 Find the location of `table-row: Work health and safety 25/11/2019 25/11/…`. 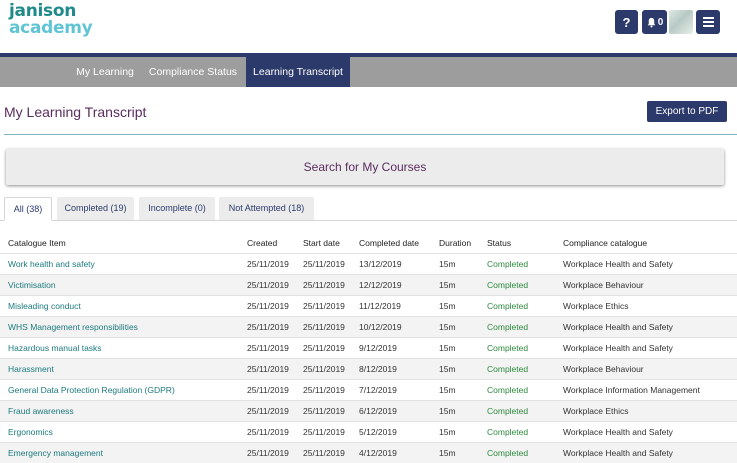

table-row: Work health and safety 25/11/2019 25/11/… is located at coordinates (368, 263).